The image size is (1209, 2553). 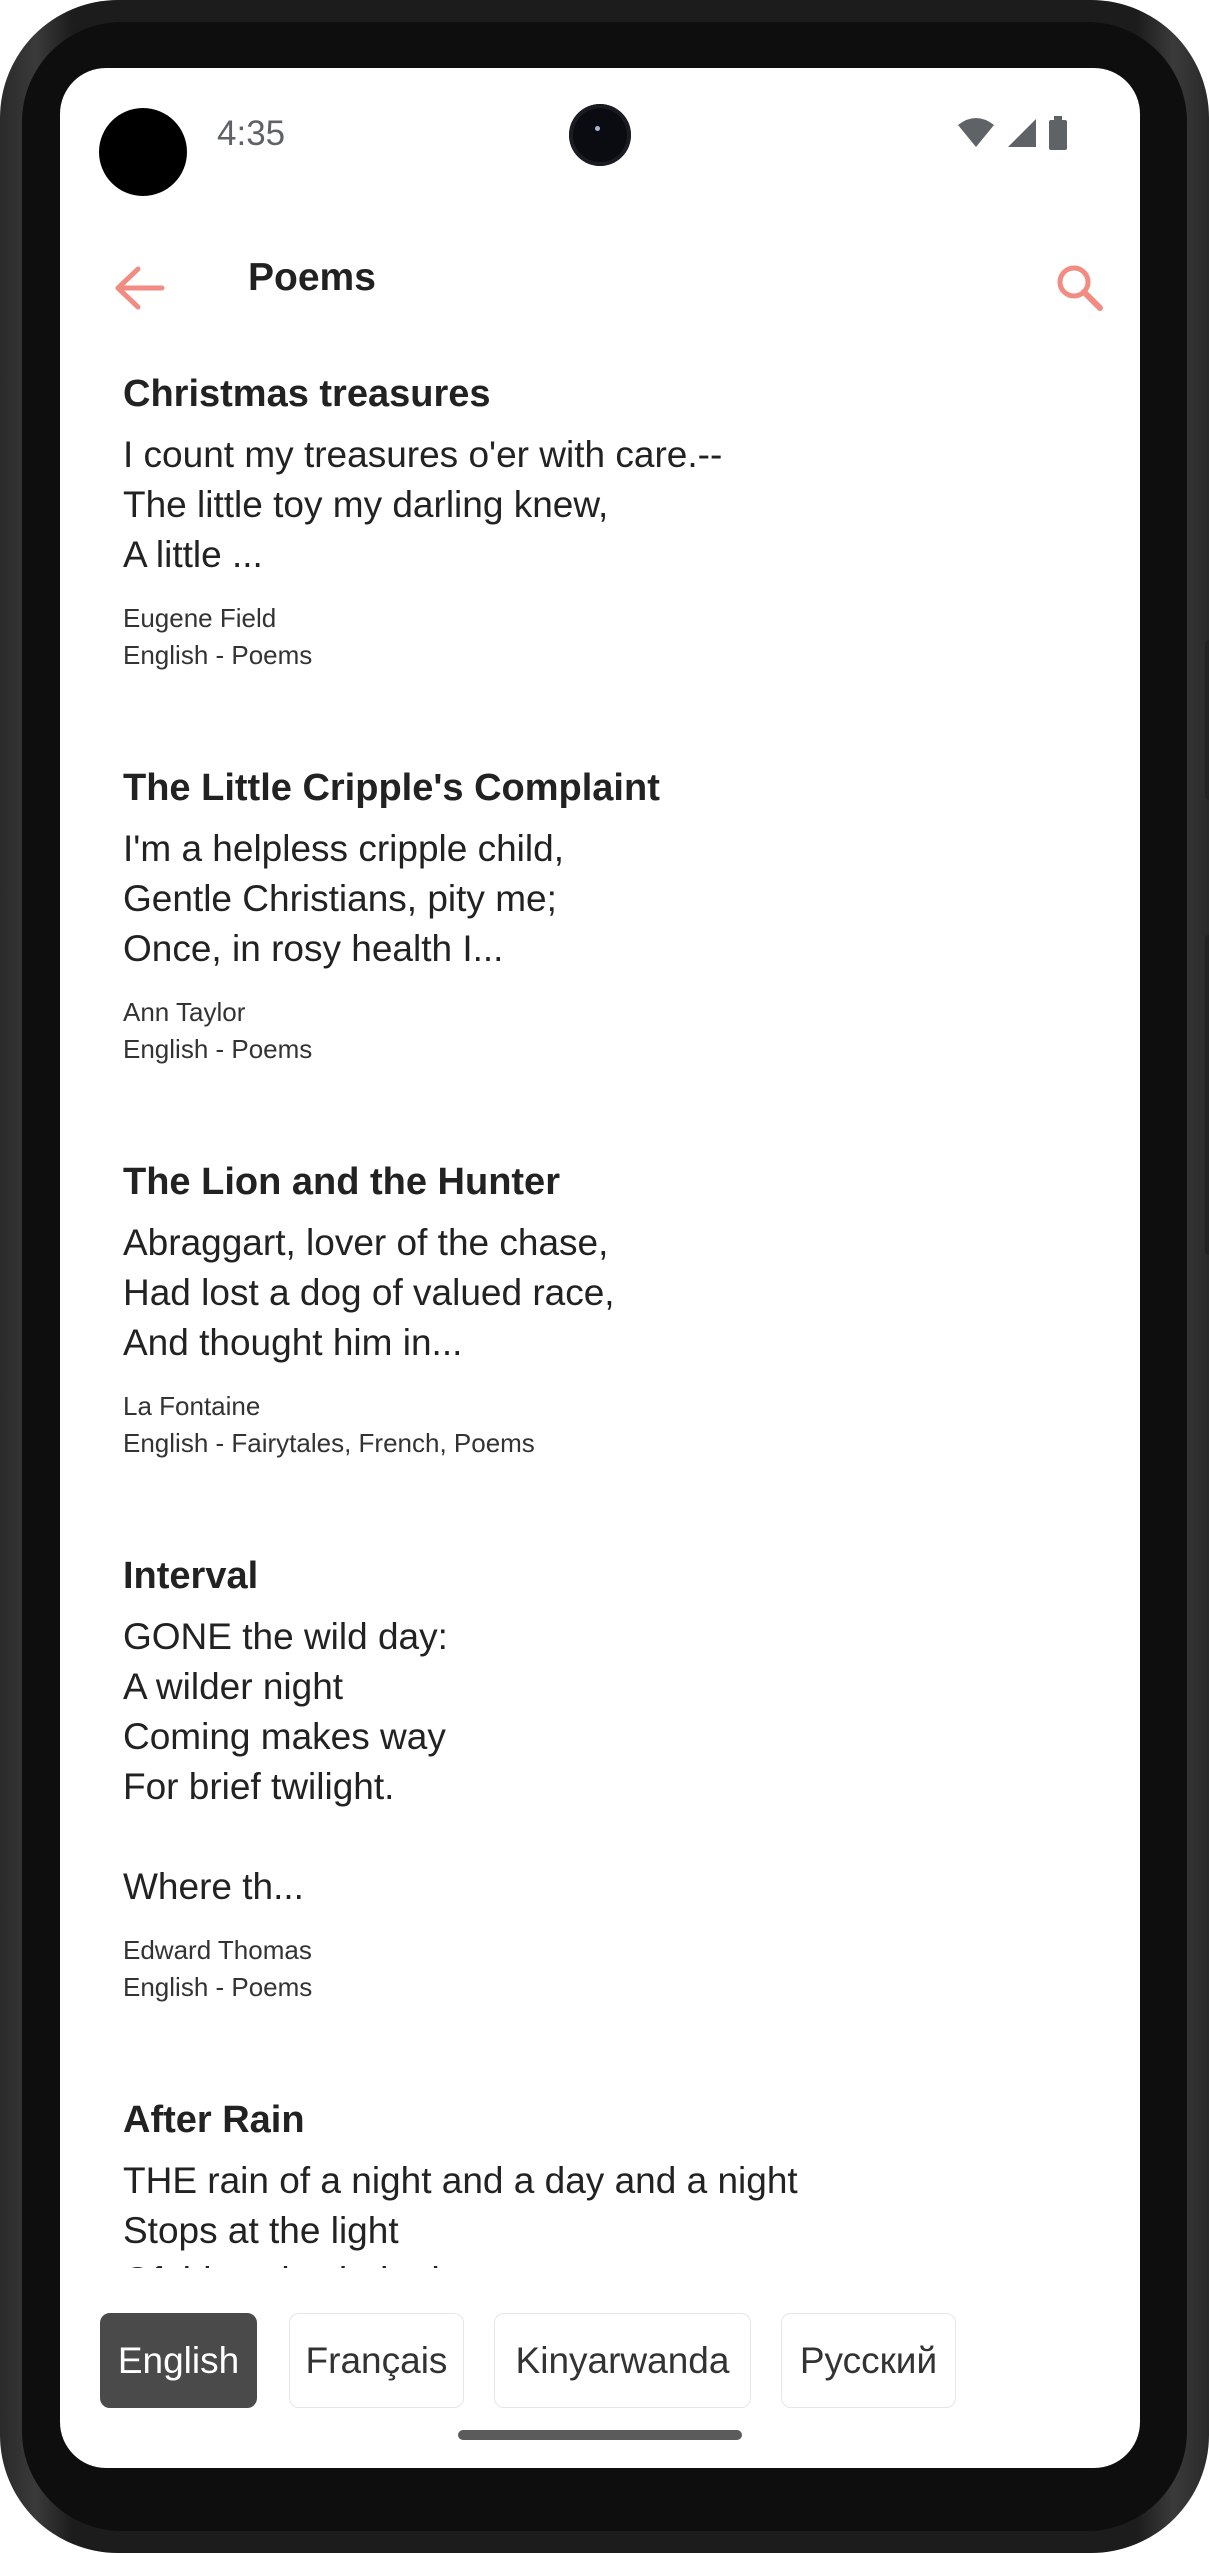 I want to click on language-chip-english: English, so click(x=178, y=2360).